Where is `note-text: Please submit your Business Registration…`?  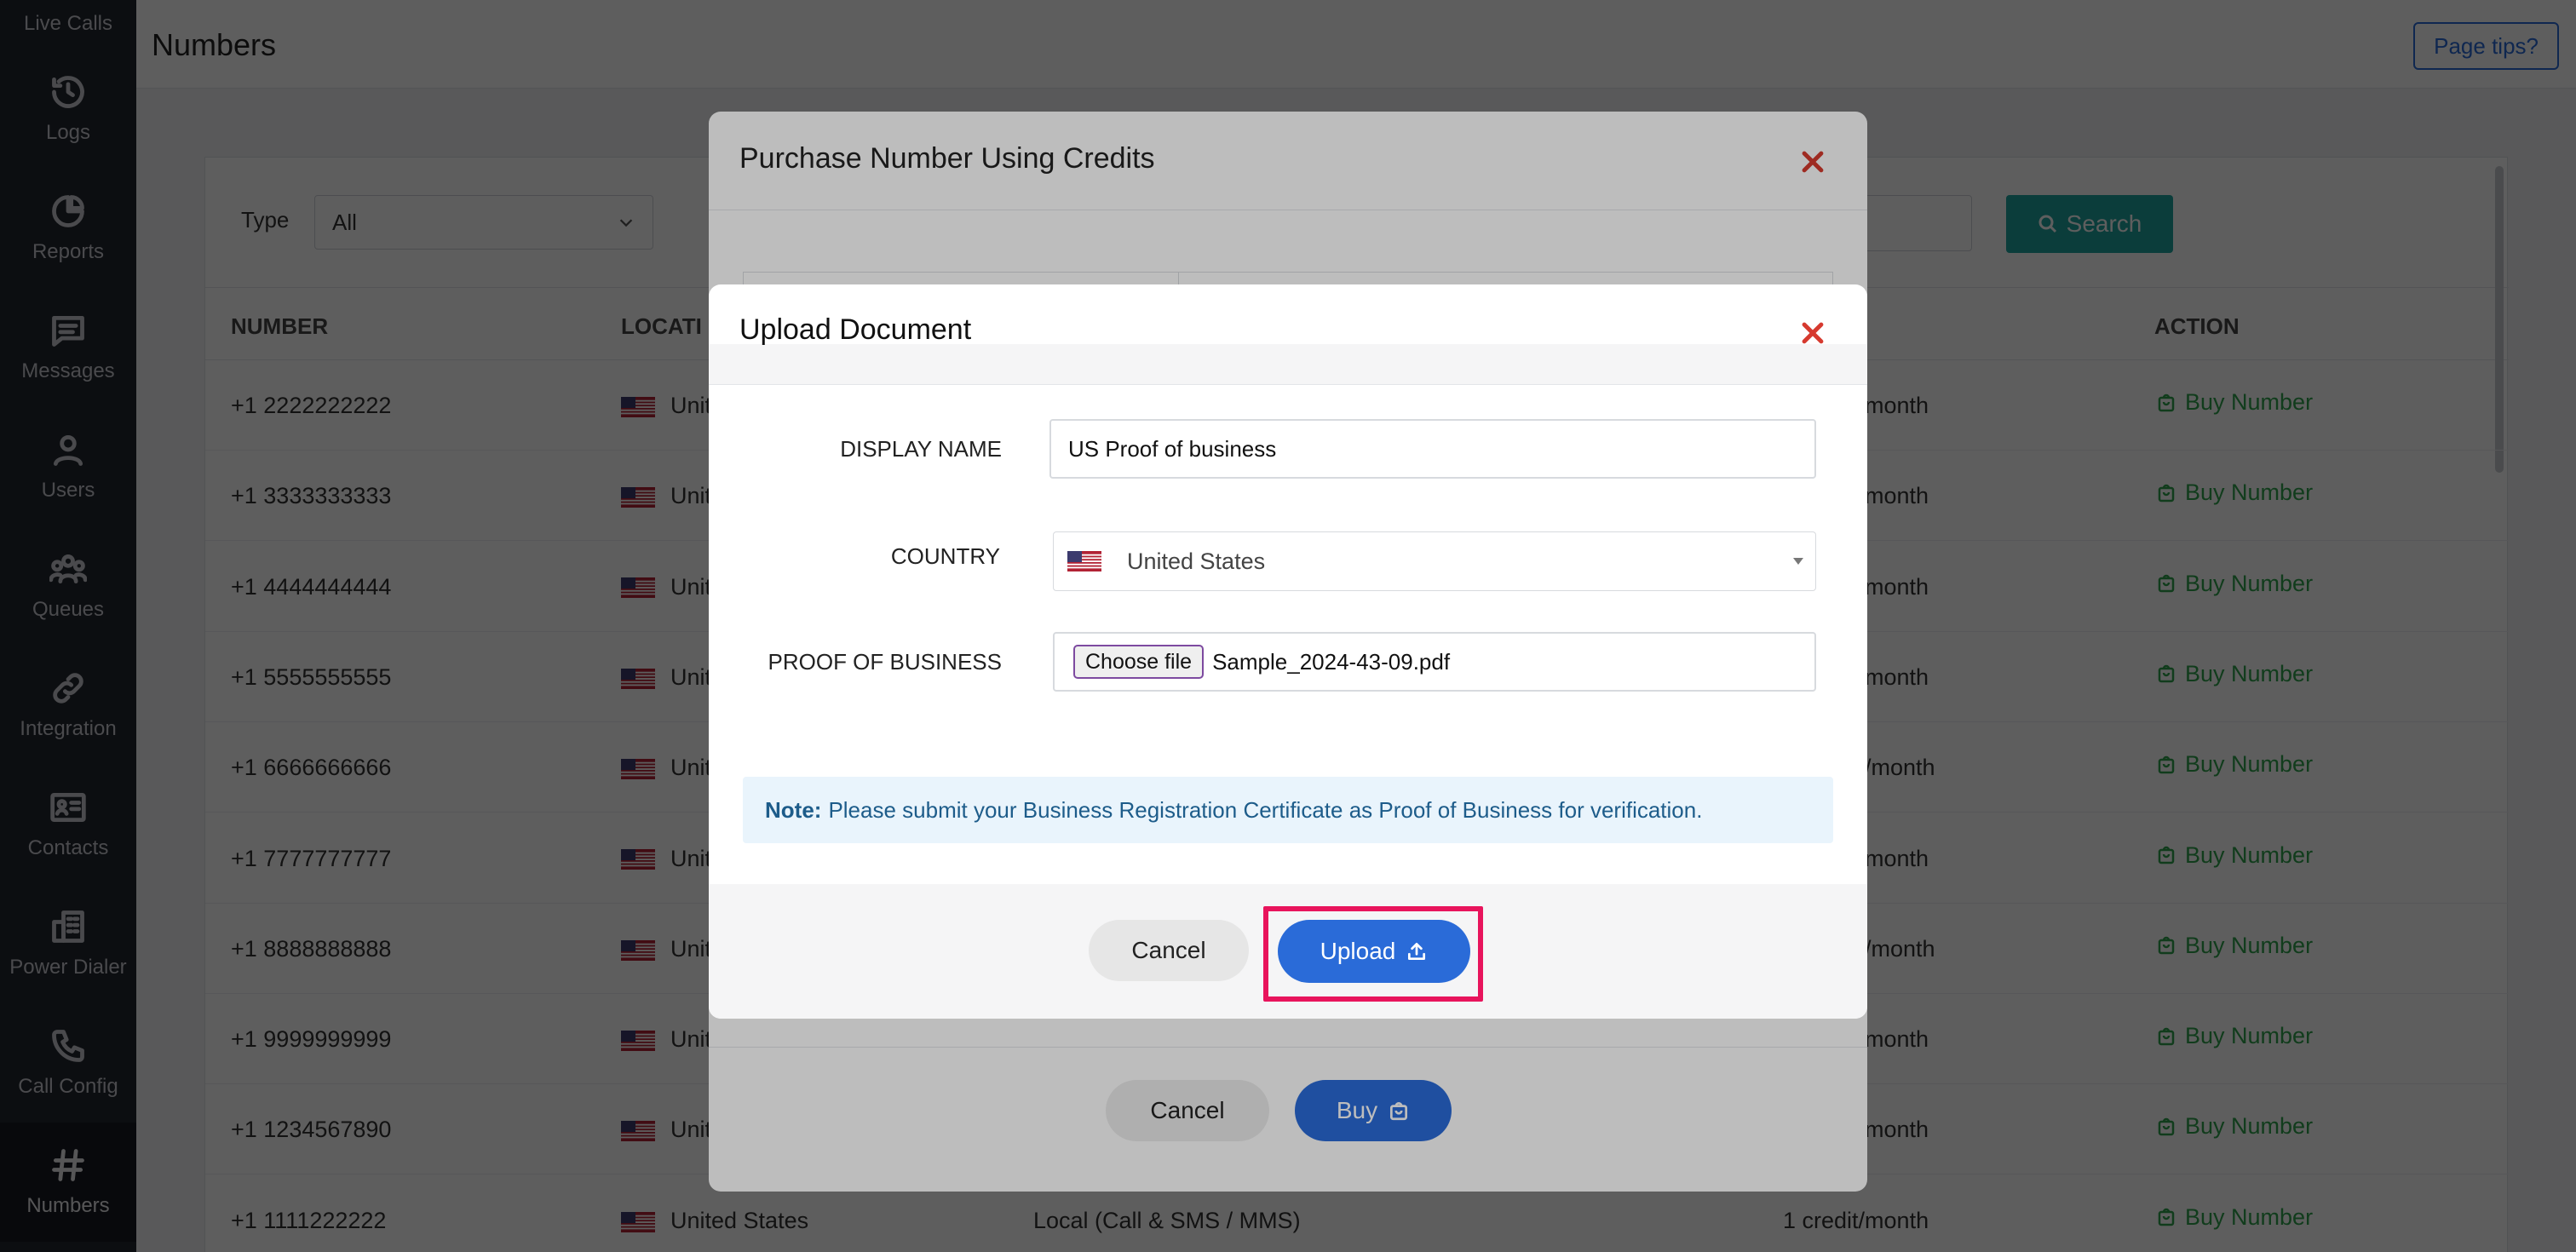
note-text: Please submit your Business Registration… is located at coordinates (1265, 809).